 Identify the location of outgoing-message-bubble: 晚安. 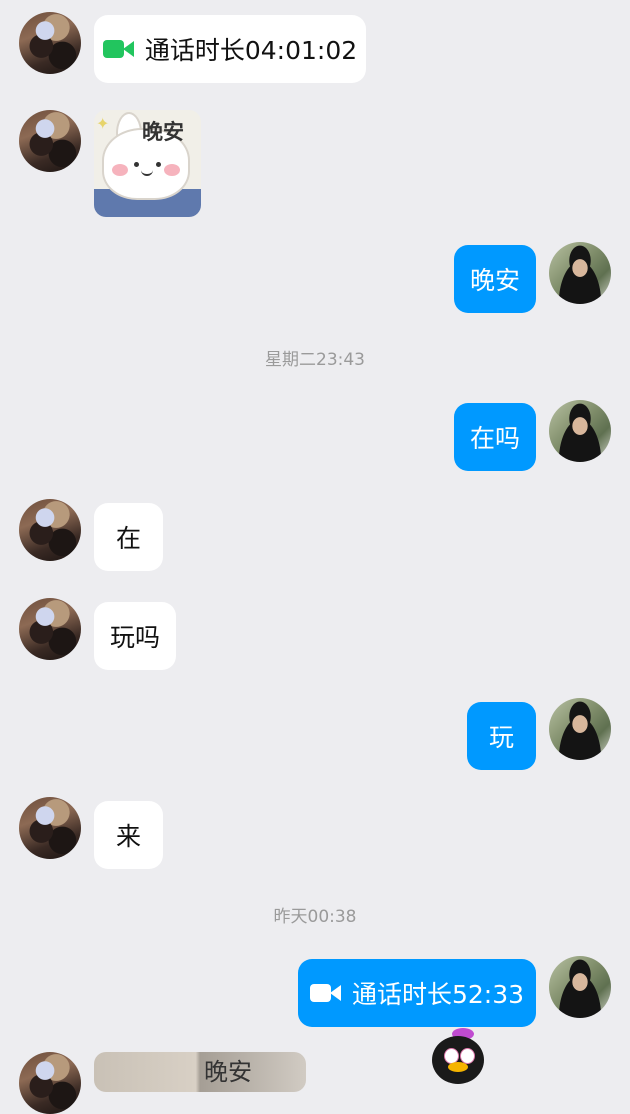
(495, 279).